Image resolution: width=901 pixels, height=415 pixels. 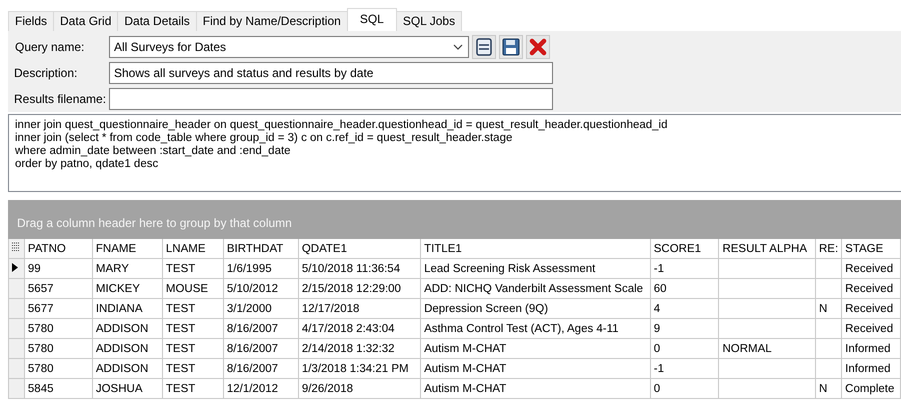 What do you see at coordinates (331, 99) in the screenshot?
I see `results-filename-field` at bounding box center [331, 99].